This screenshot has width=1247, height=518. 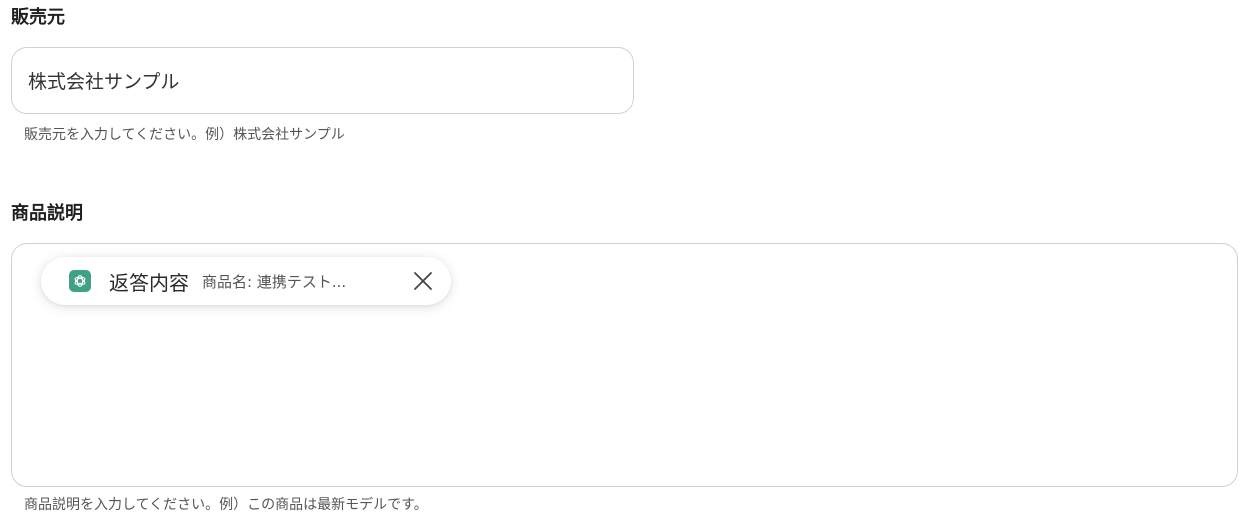 I want to click on vendor-input-value: 株式会社サンプル, so click(x=104, y=82).